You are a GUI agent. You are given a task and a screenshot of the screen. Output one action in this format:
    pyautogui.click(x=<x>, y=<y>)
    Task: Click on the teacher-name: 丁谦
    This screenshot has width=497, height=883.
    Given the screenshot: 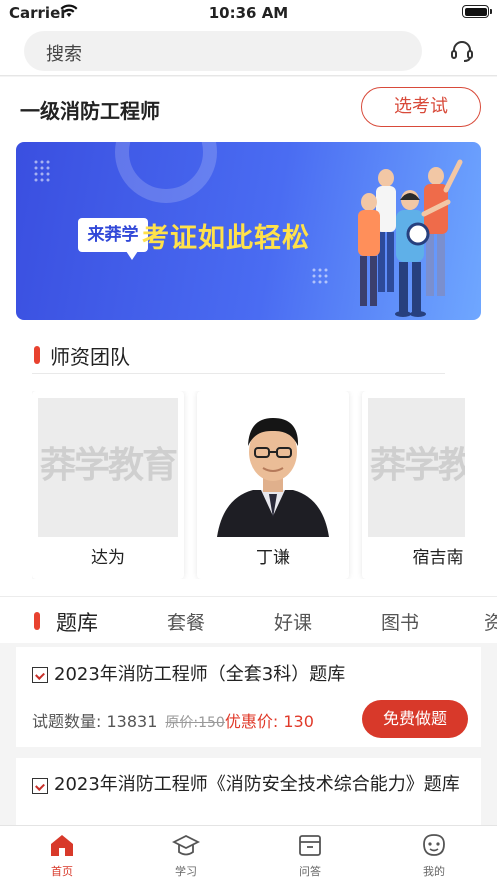 What is the action you would take?
    pyautogui.click(x=273, y=558)
    